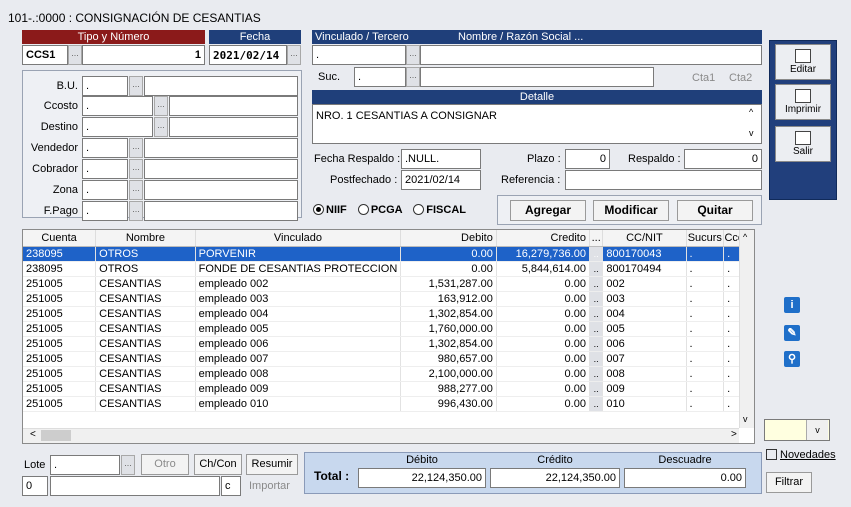 The height and width of the screenshot is (507, 851). What do you see at coordinates (751, 133) in the screenshot?
I see `detalle-scroll-down-icon: v` at bounding box center [751, 133].